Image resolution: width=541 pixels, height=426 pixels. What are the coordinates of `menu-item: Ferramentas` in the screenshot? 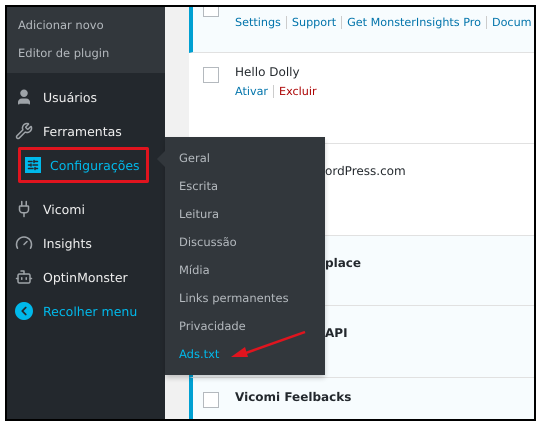 It's located at (86, 131).